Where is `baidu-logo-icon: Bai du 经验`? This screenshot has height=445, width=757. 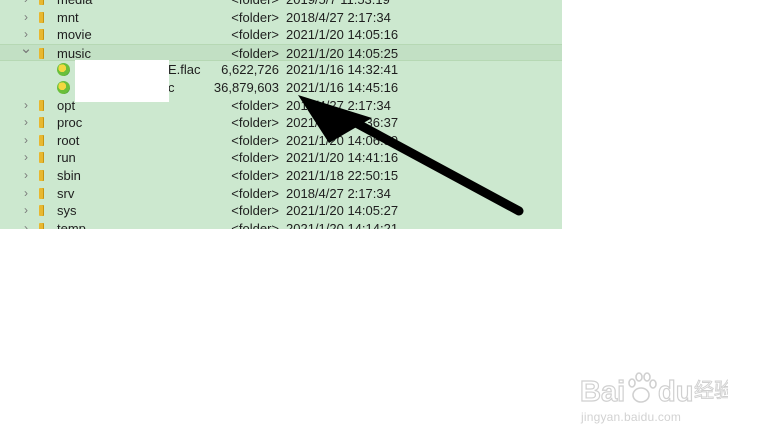
baidu-logo-icon: Bai du 经验 is located at coordinates (653, 390).